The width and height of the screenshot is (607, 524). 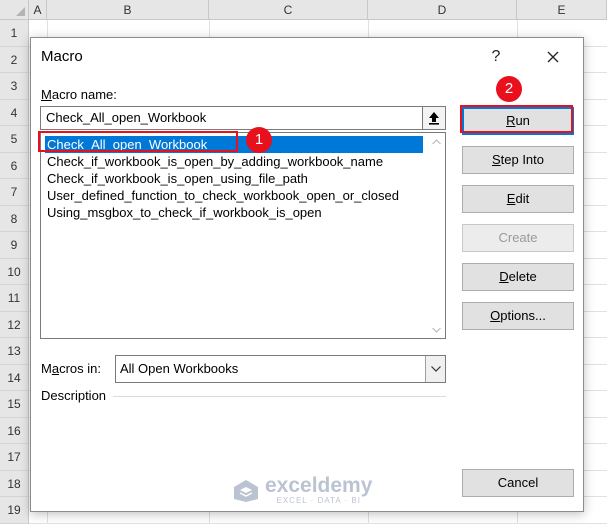 I want to click on help-button: ?, so click(x=496, y=57).